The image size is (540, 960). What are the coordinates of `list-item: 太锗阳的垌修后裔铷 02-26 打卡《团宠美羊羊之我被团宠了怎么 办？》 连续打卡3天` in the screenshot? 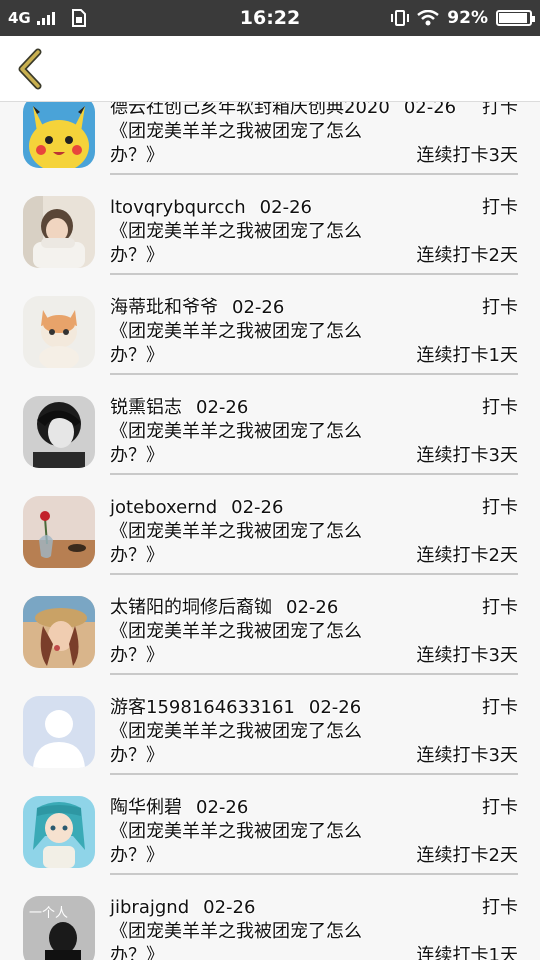 It's located at (270, 646).